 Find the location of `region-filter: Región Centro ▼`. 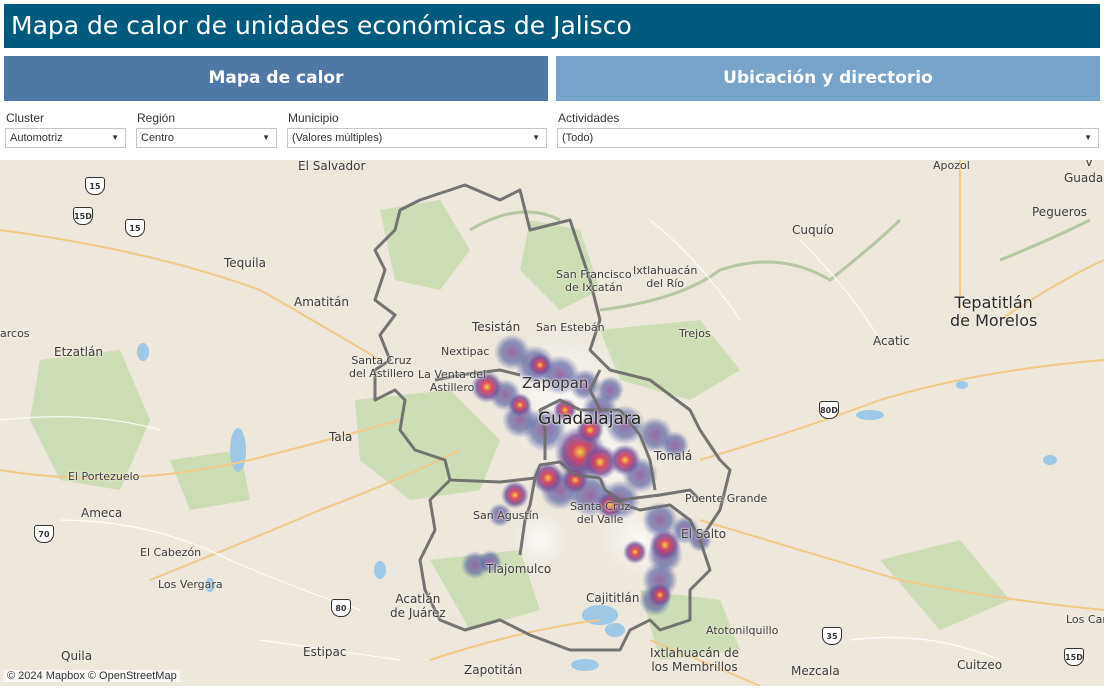

region-filter: Región Centro ▼ is located at coordinates (206, 130).